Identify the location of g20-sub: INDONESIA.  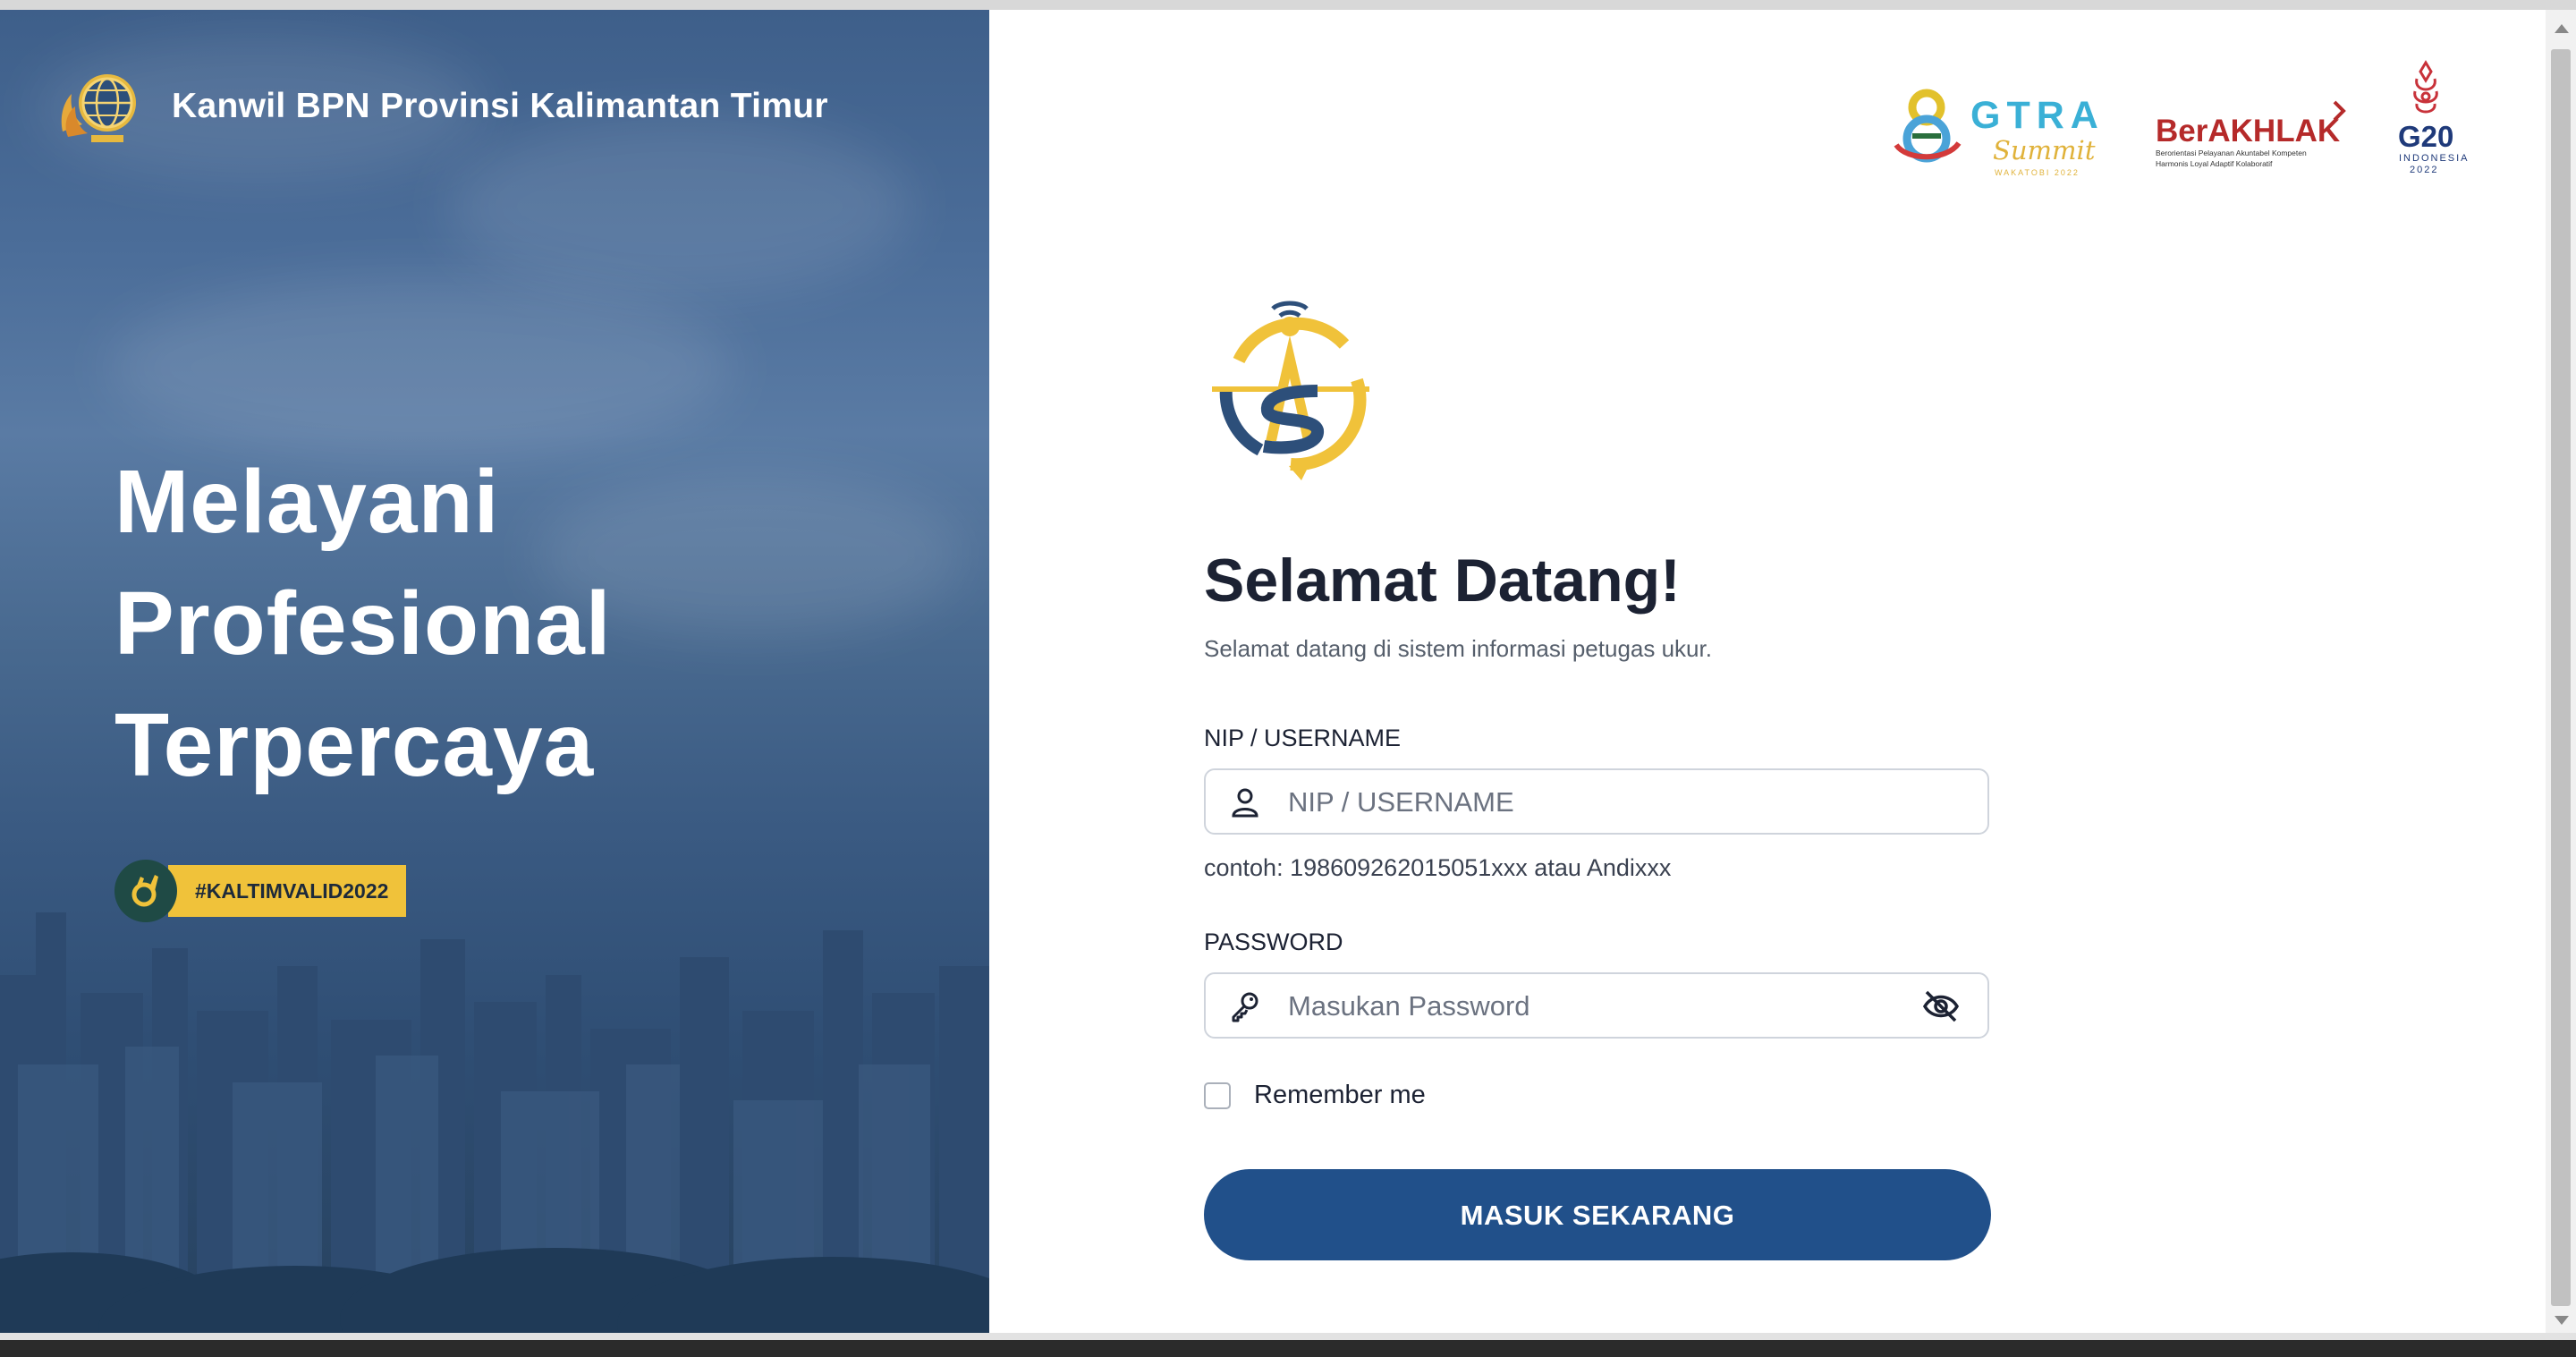
(2434, 158).